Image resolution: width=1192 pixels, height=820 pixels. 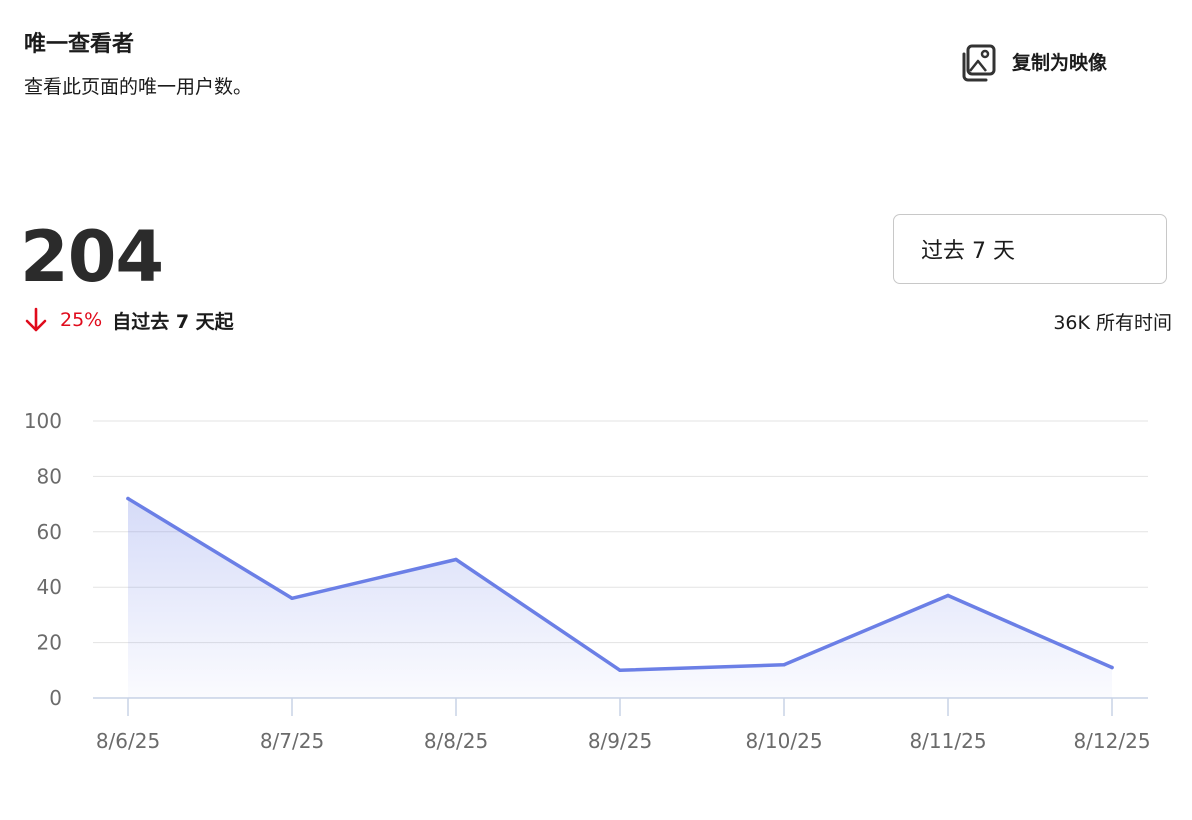 What do you see at coordinates (783, 741) in the screenshot?
I see `x-tick-label: 8/10/25` at bounding box center [783, 741].